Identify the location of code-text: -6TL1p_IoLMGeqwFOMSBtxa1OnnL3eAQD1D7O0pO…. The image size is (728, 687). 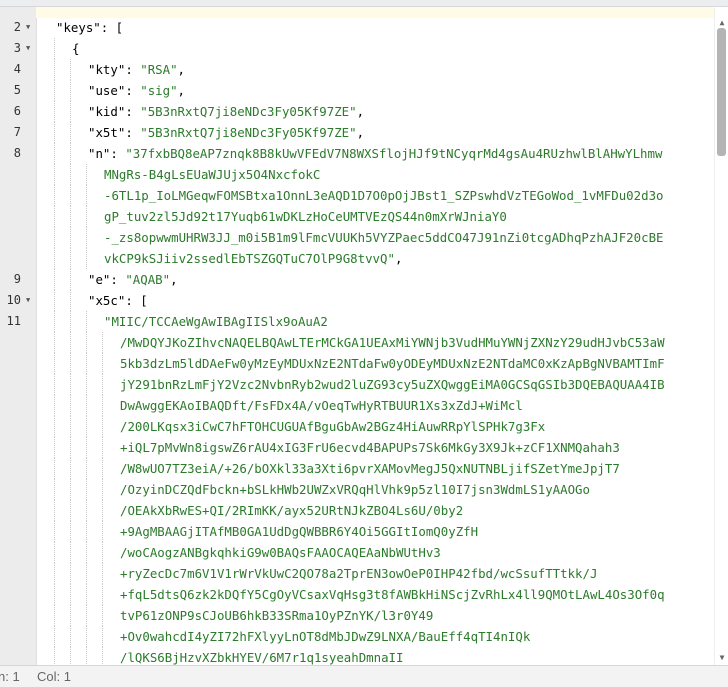
(384, 195).